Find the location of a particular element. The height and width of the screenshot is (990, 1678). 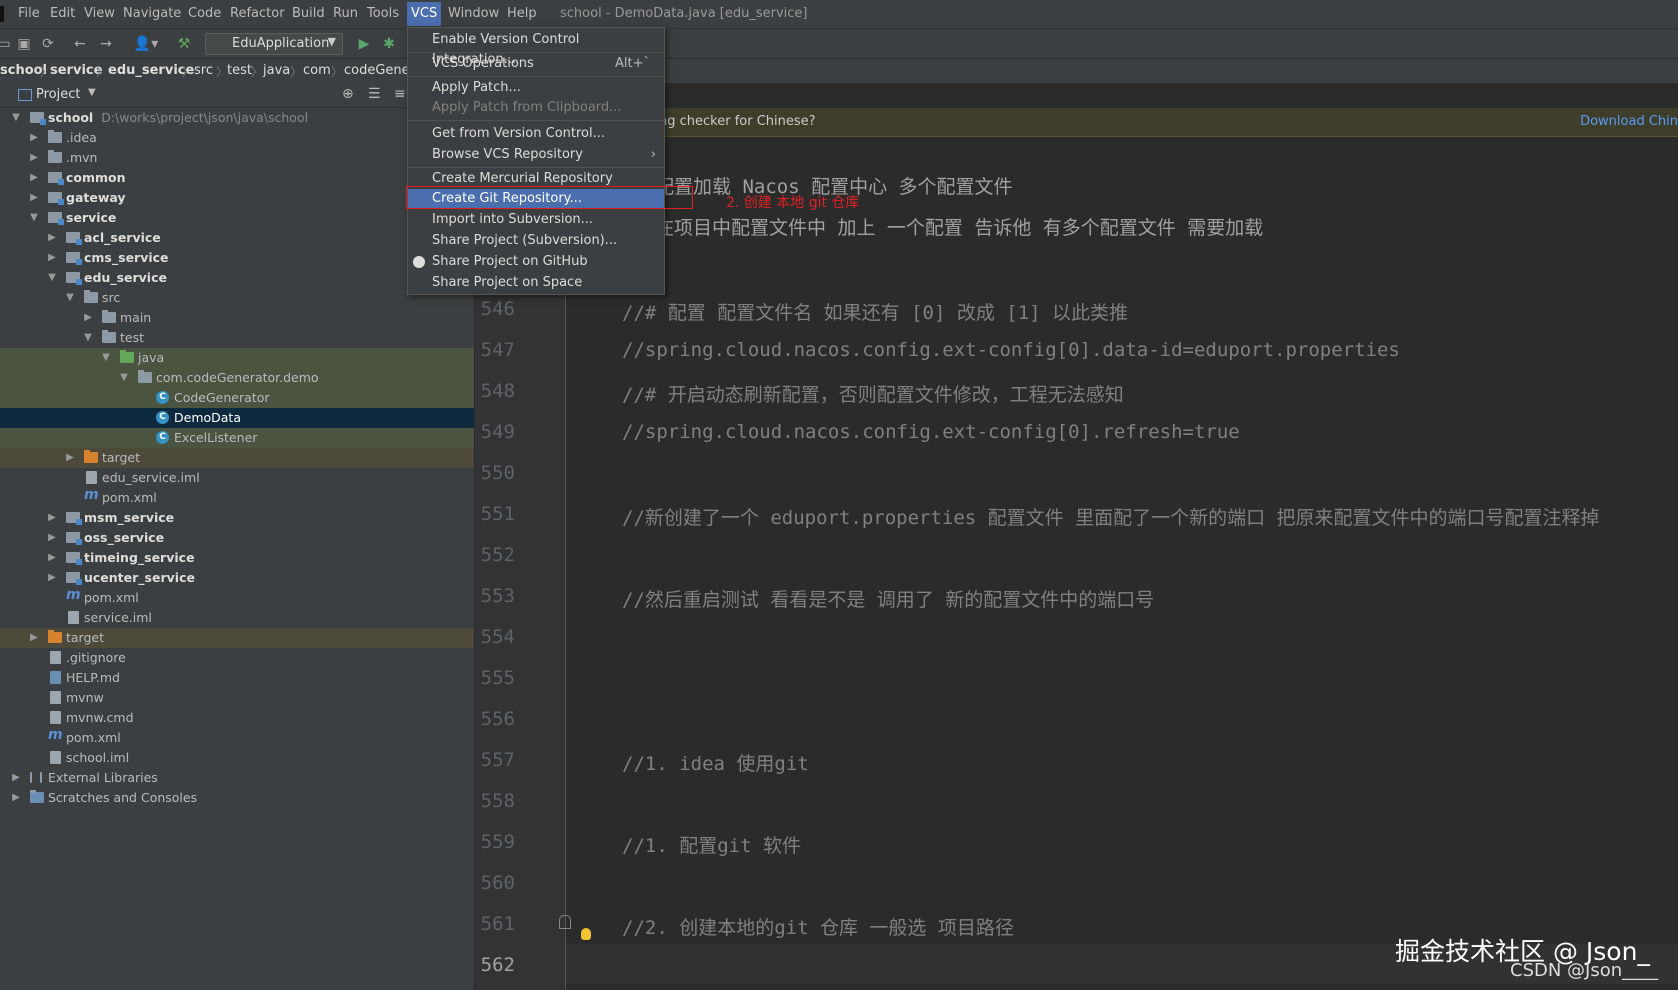

project-view-title: Project is located at coordinates (58, 94).